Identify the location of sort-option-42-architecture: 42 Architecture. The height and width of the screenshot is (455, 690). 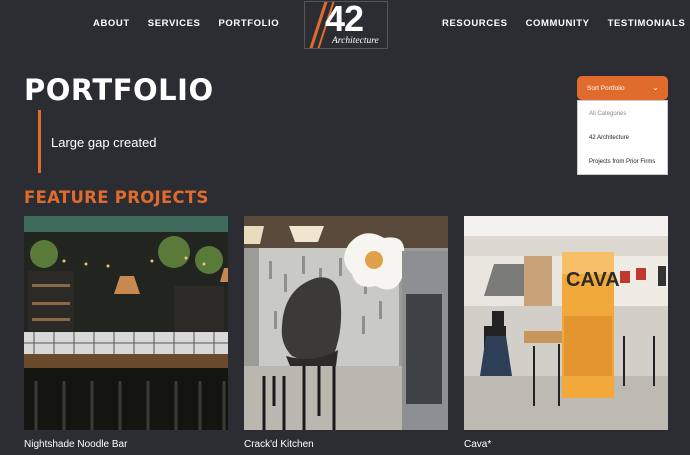
(609, 138).